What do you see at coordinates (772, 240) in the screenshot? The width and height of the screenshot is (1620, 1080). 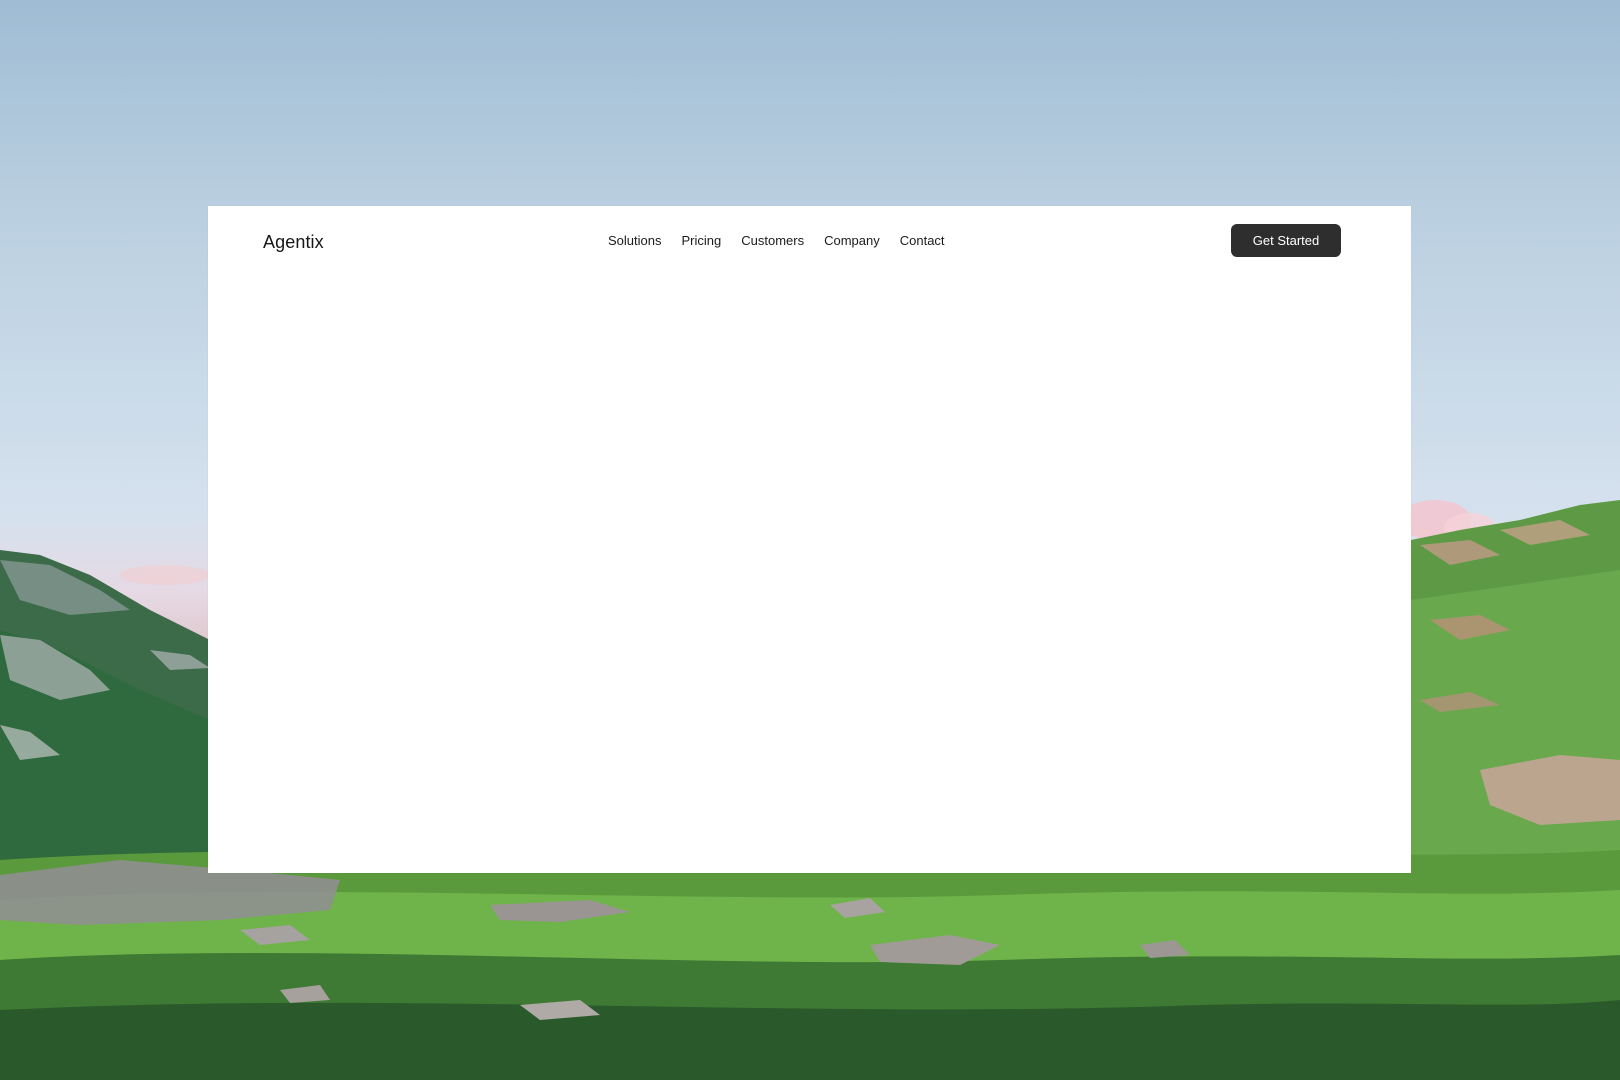 I see `nav-link-customers: Customers` at bounding box center [772, 240].